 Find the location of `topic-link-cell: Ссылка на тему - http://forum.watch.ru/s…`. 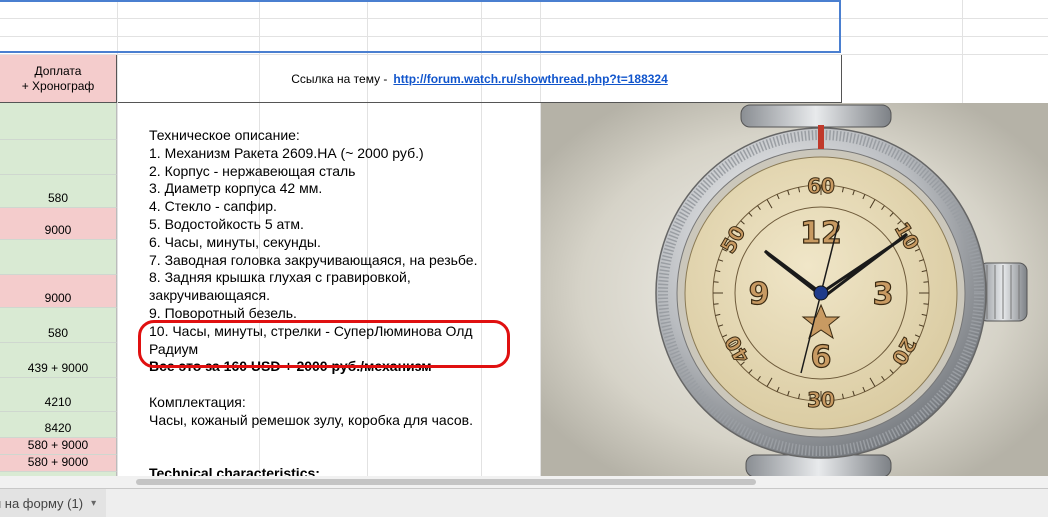

topic-link-cell: Ссылка на тему - http://forum.watch.ru/s… is located at coordinates (480, 79).